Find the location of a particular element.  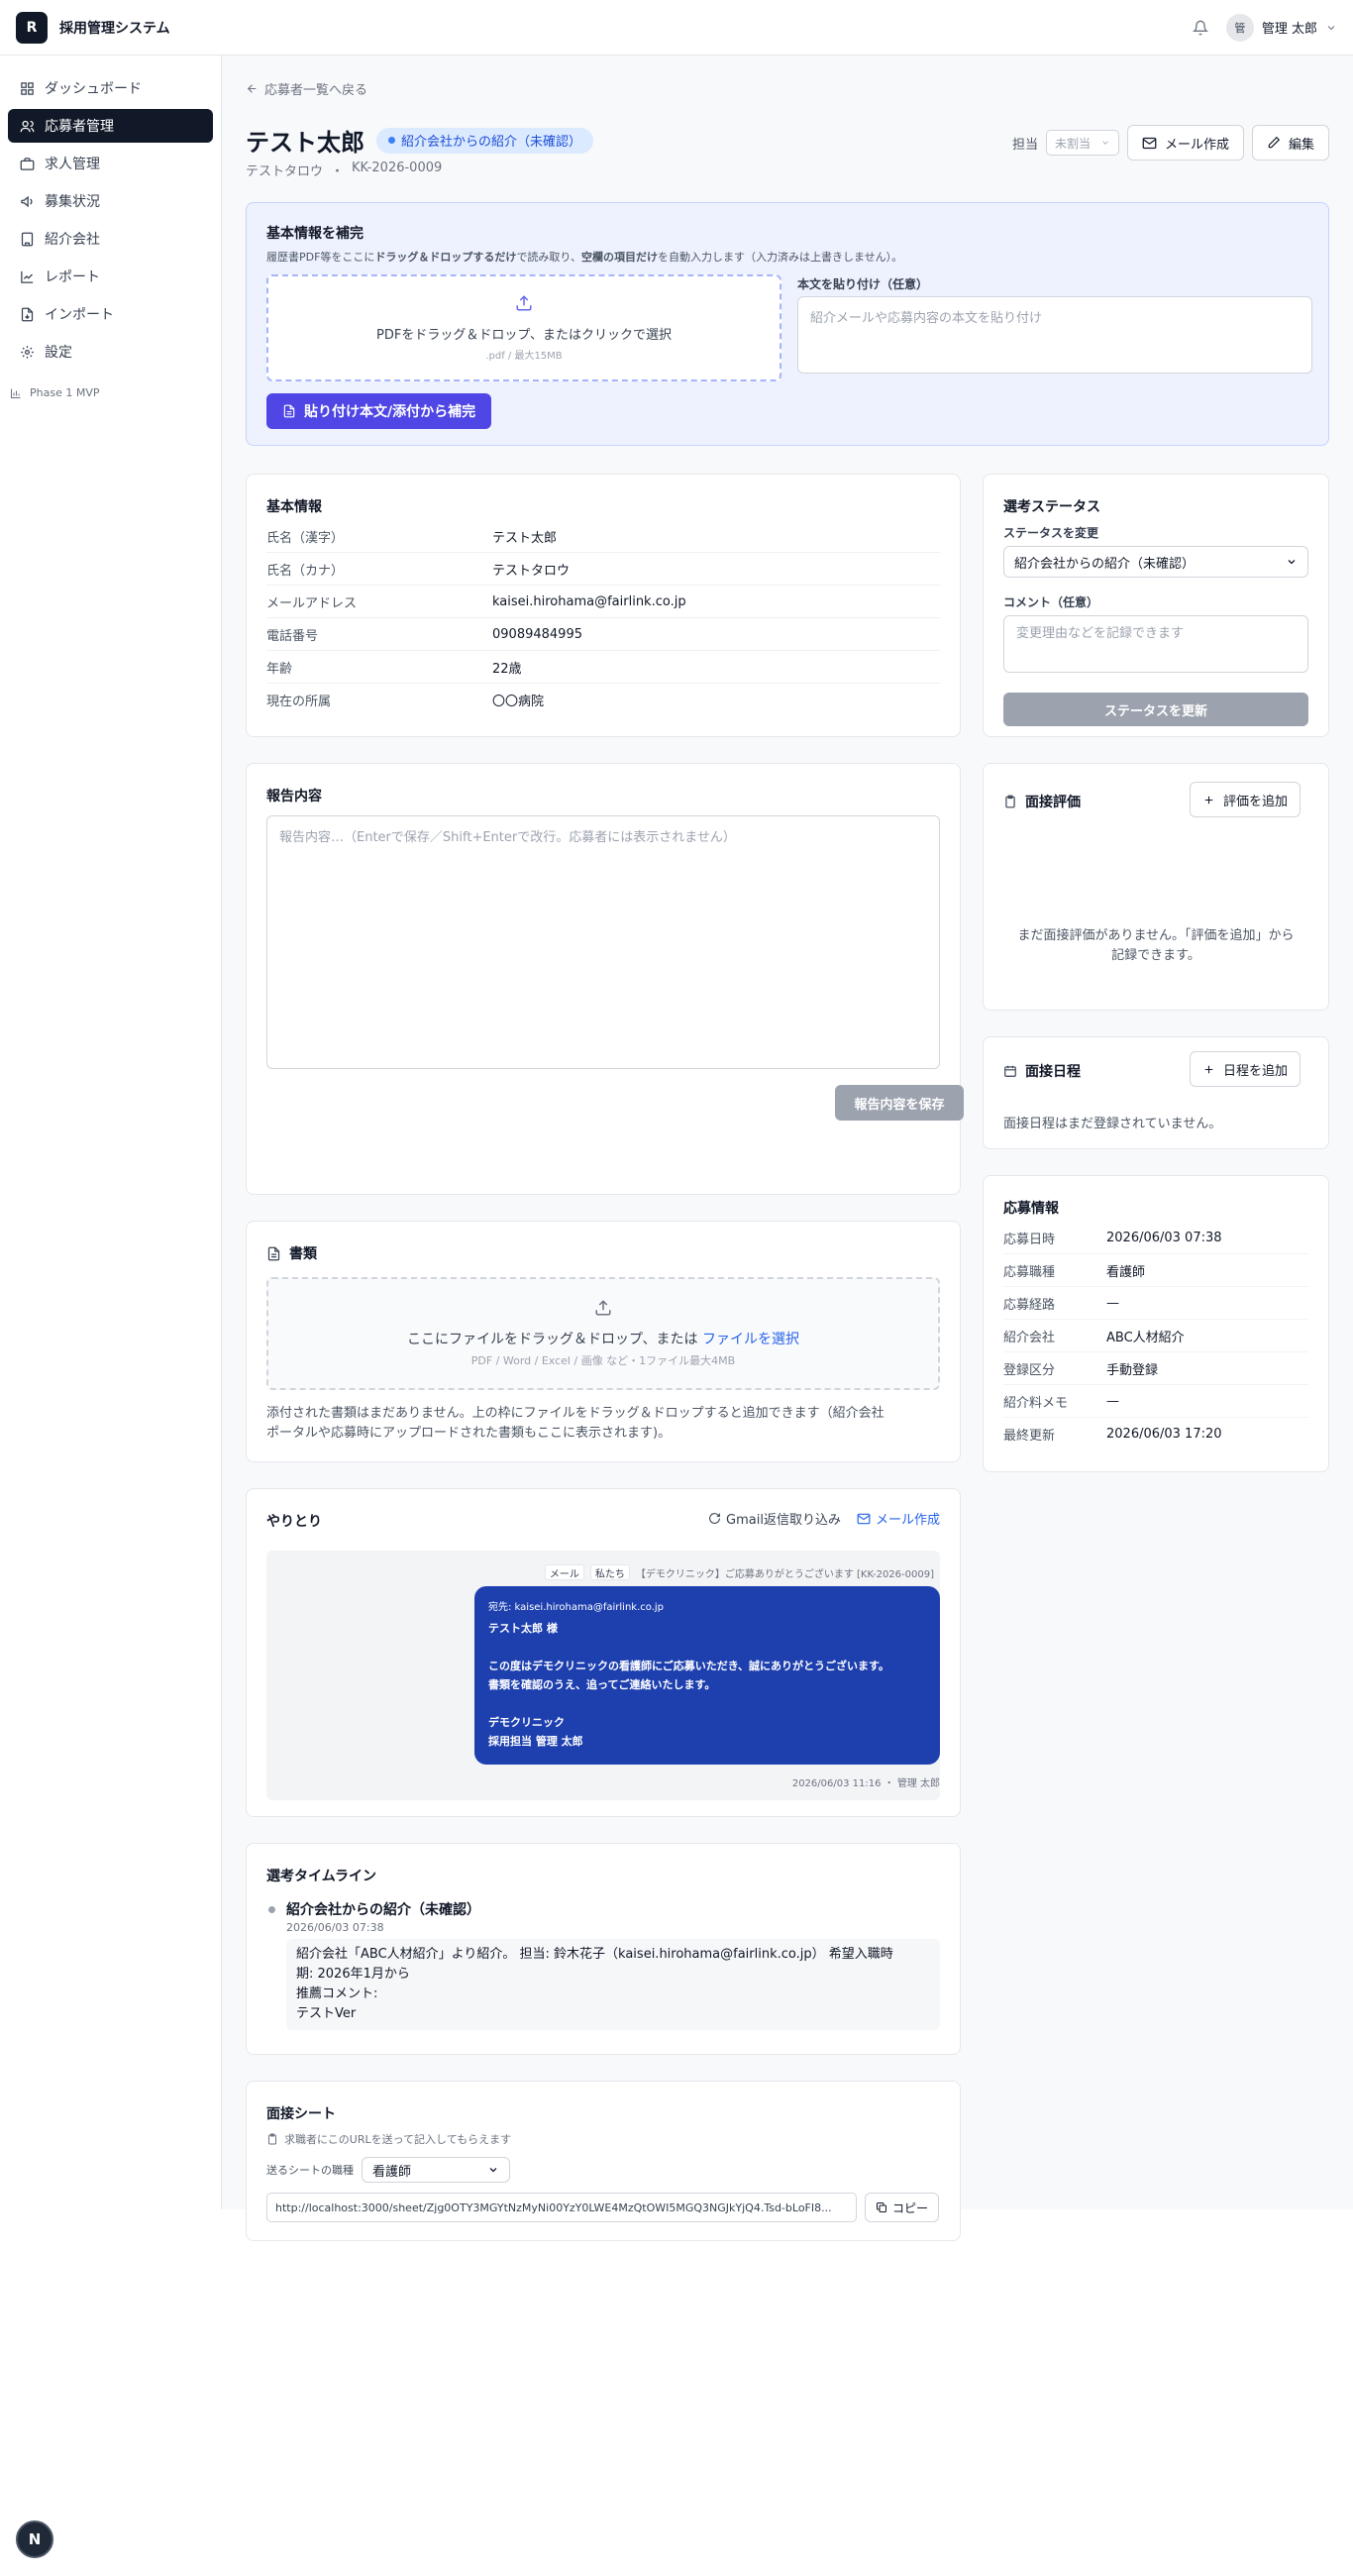

comment-textarea: 変更理由などを記録できます is located at coordinates (1155, 644).